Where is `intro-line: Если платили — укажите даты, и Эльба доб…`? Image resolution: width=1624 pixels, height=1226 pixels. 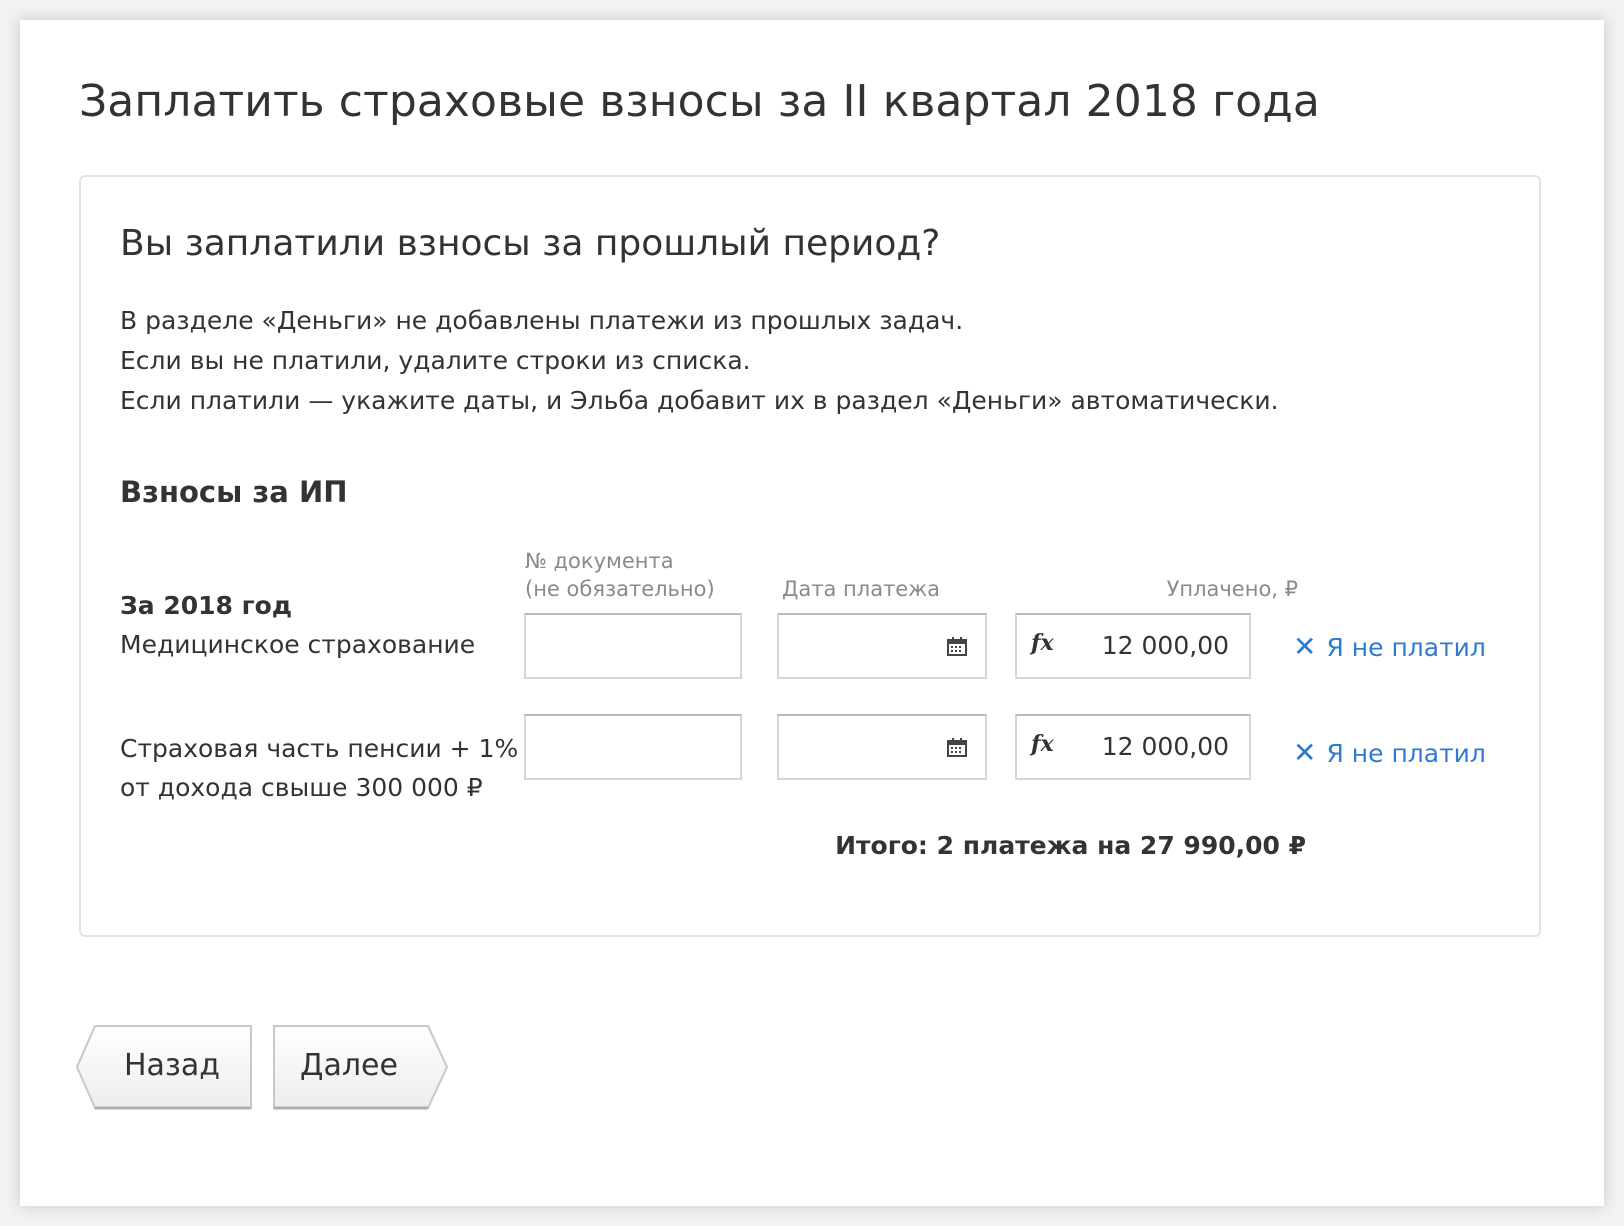 intro-line: Если платили — укажите даты, и Эльба доб… is located at coordinates (699, 400).